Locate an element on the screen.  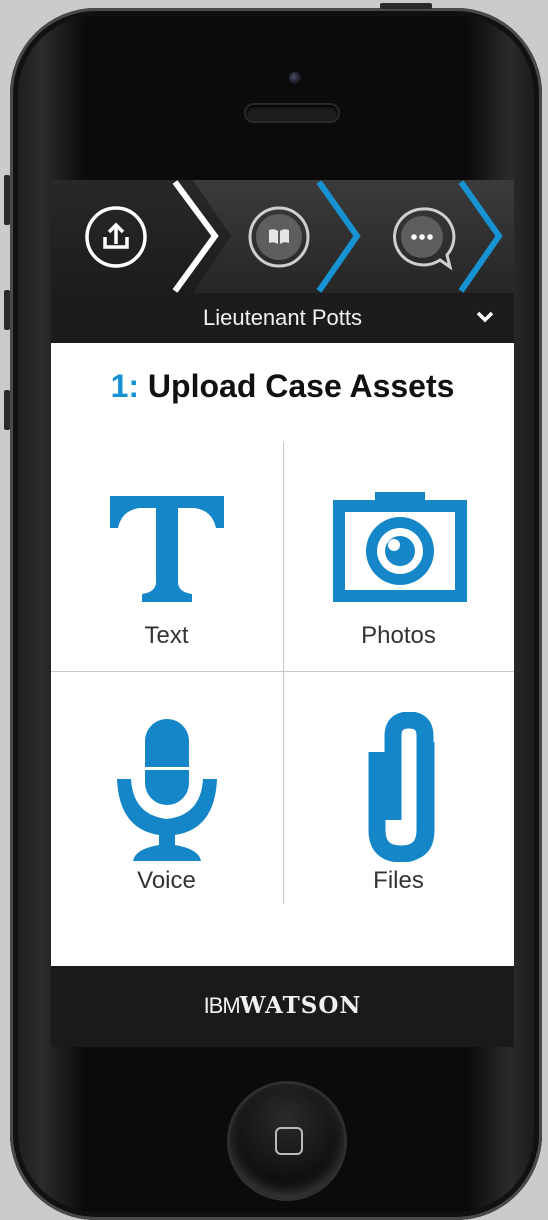
step-discuss is located at coordinates (422, 239).